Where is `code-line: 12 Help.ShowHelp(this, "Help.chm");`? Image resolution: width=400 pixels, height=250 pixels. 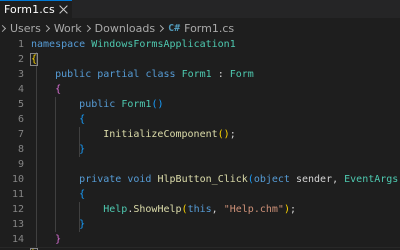
code-line: 12 Help.ShowHelp(this, "Help.chm"); is located at coordinates (200, 209).